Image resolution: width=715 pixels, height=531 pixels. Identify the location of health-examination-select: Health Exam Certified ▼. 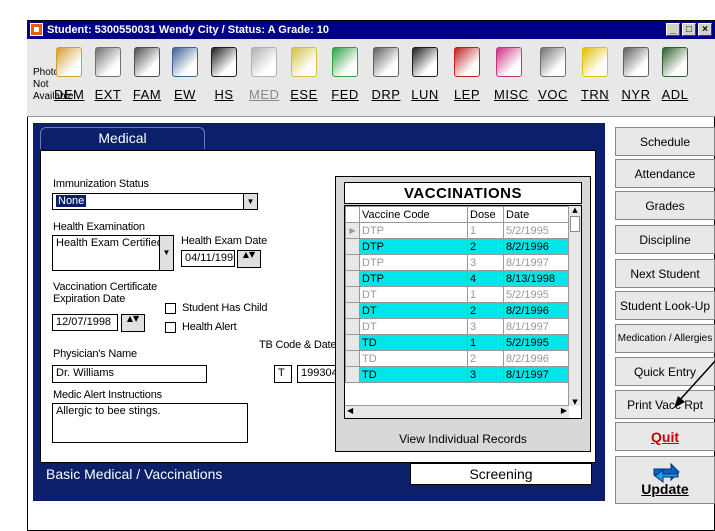
(113, 253).